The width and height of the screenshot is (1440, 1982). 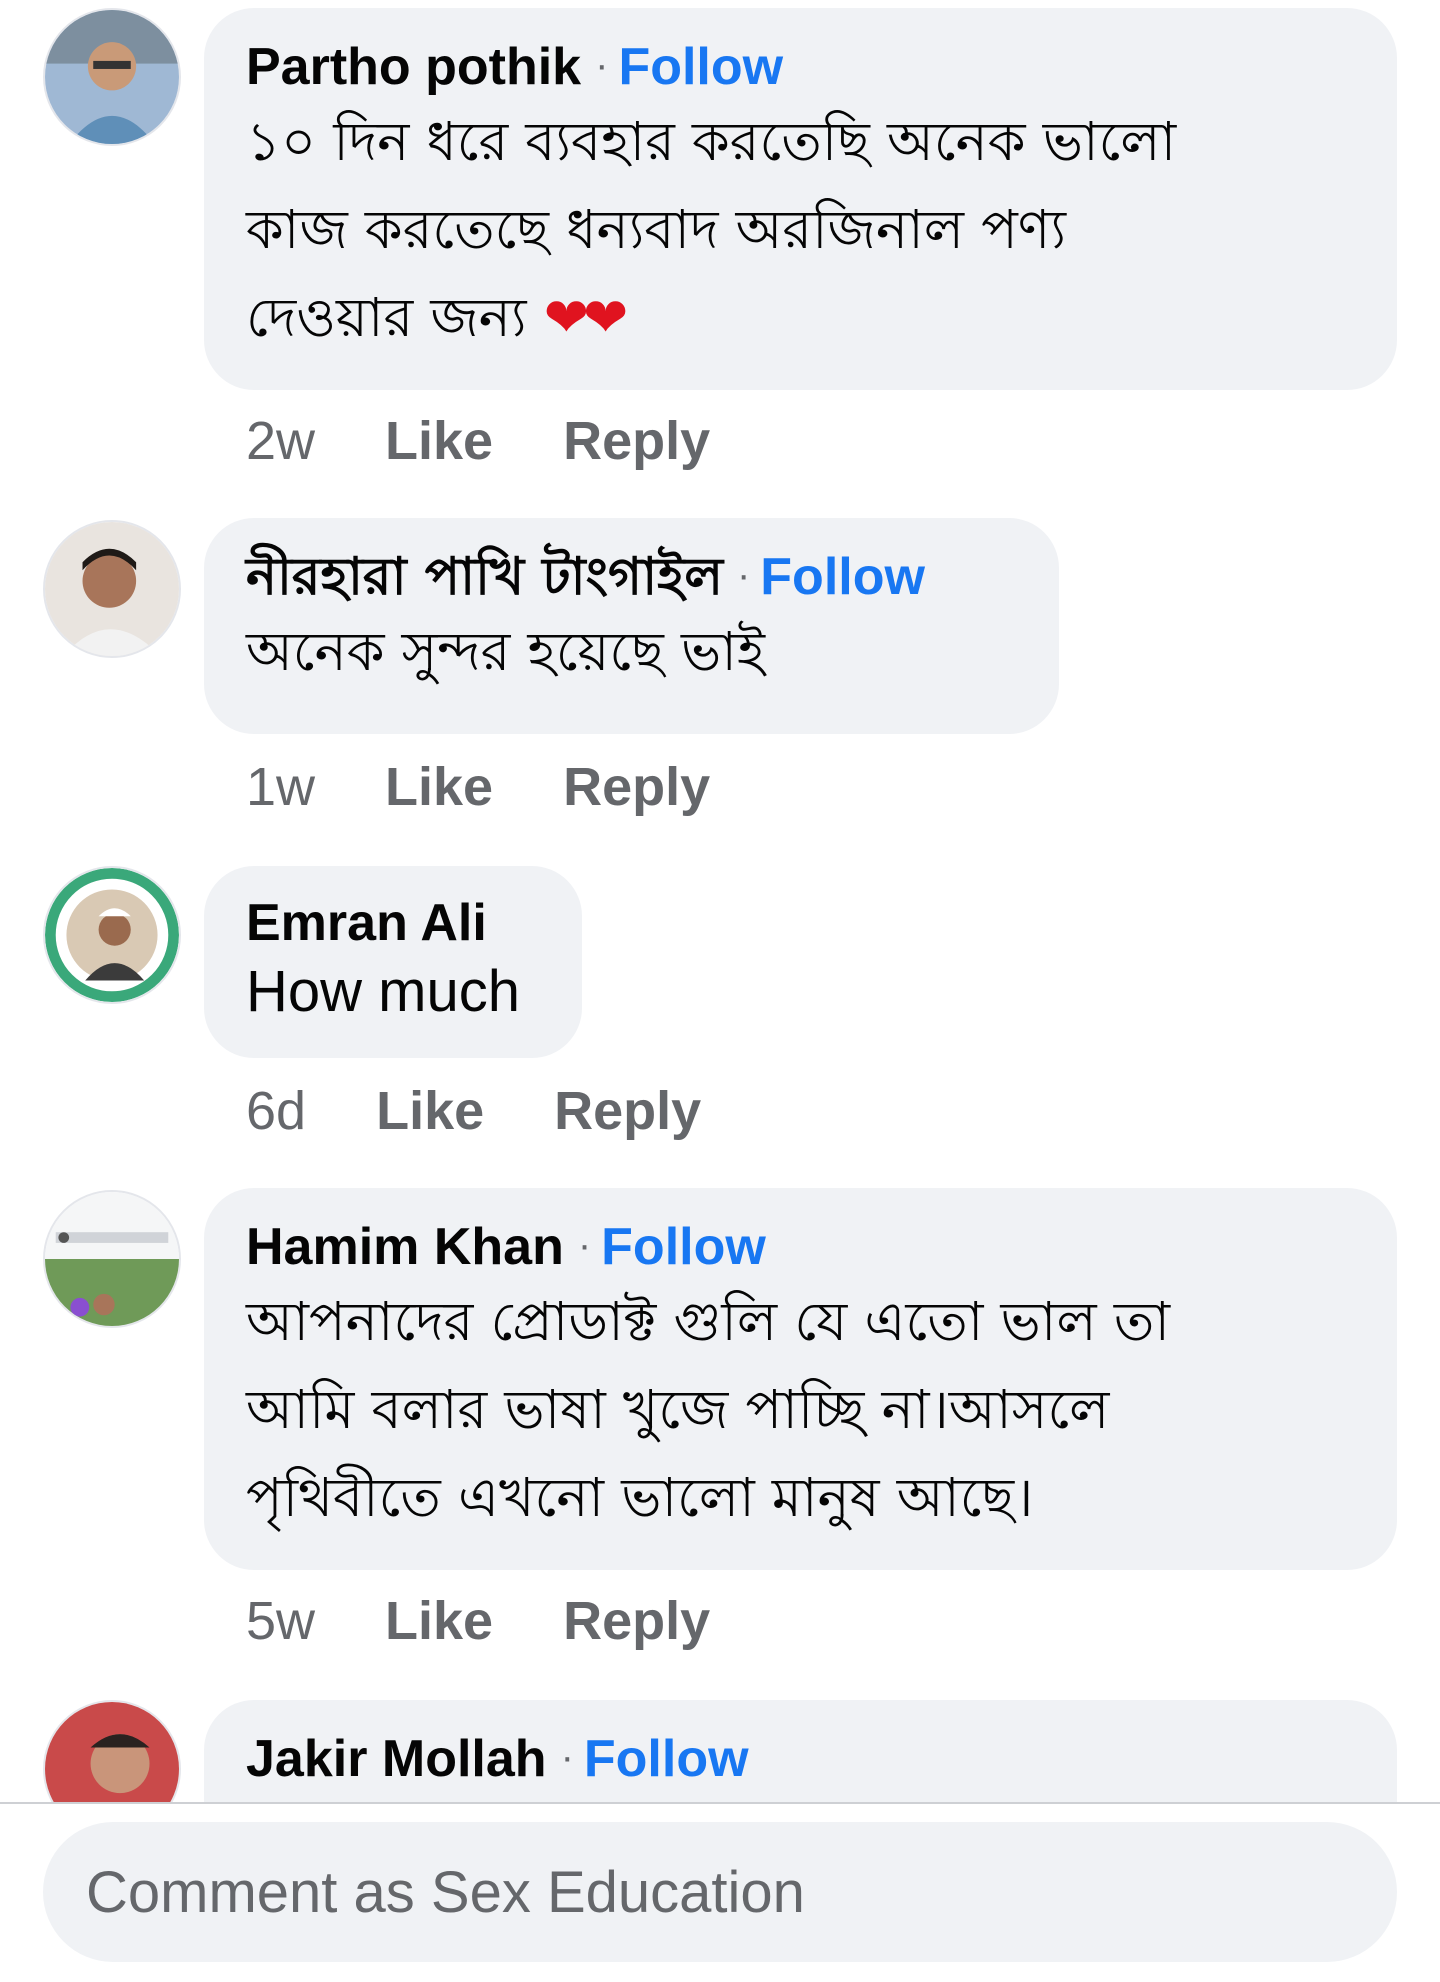 I want to click on commenter-name: নীরহারা পাখি টাংগাইল, so click(x=484, y=577).